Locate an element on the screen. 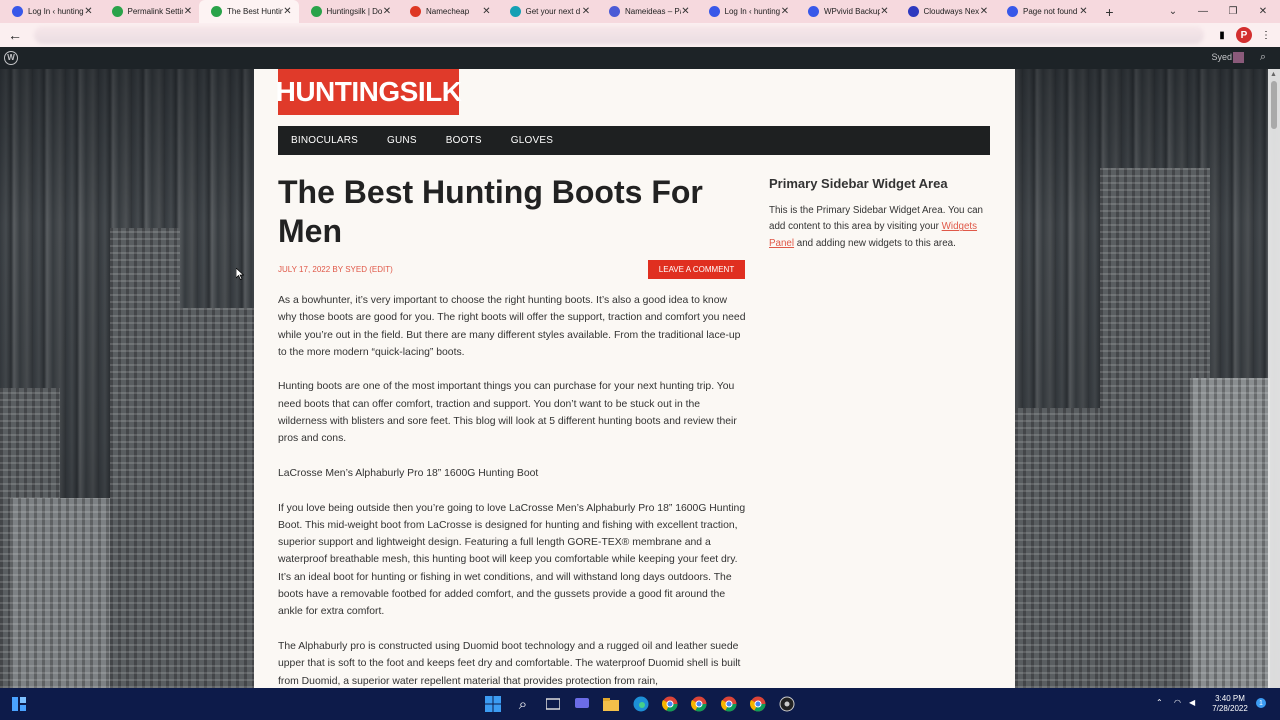 The image size is (1280, 720). profile-avatar: P is located at coordinates (1244, 35).